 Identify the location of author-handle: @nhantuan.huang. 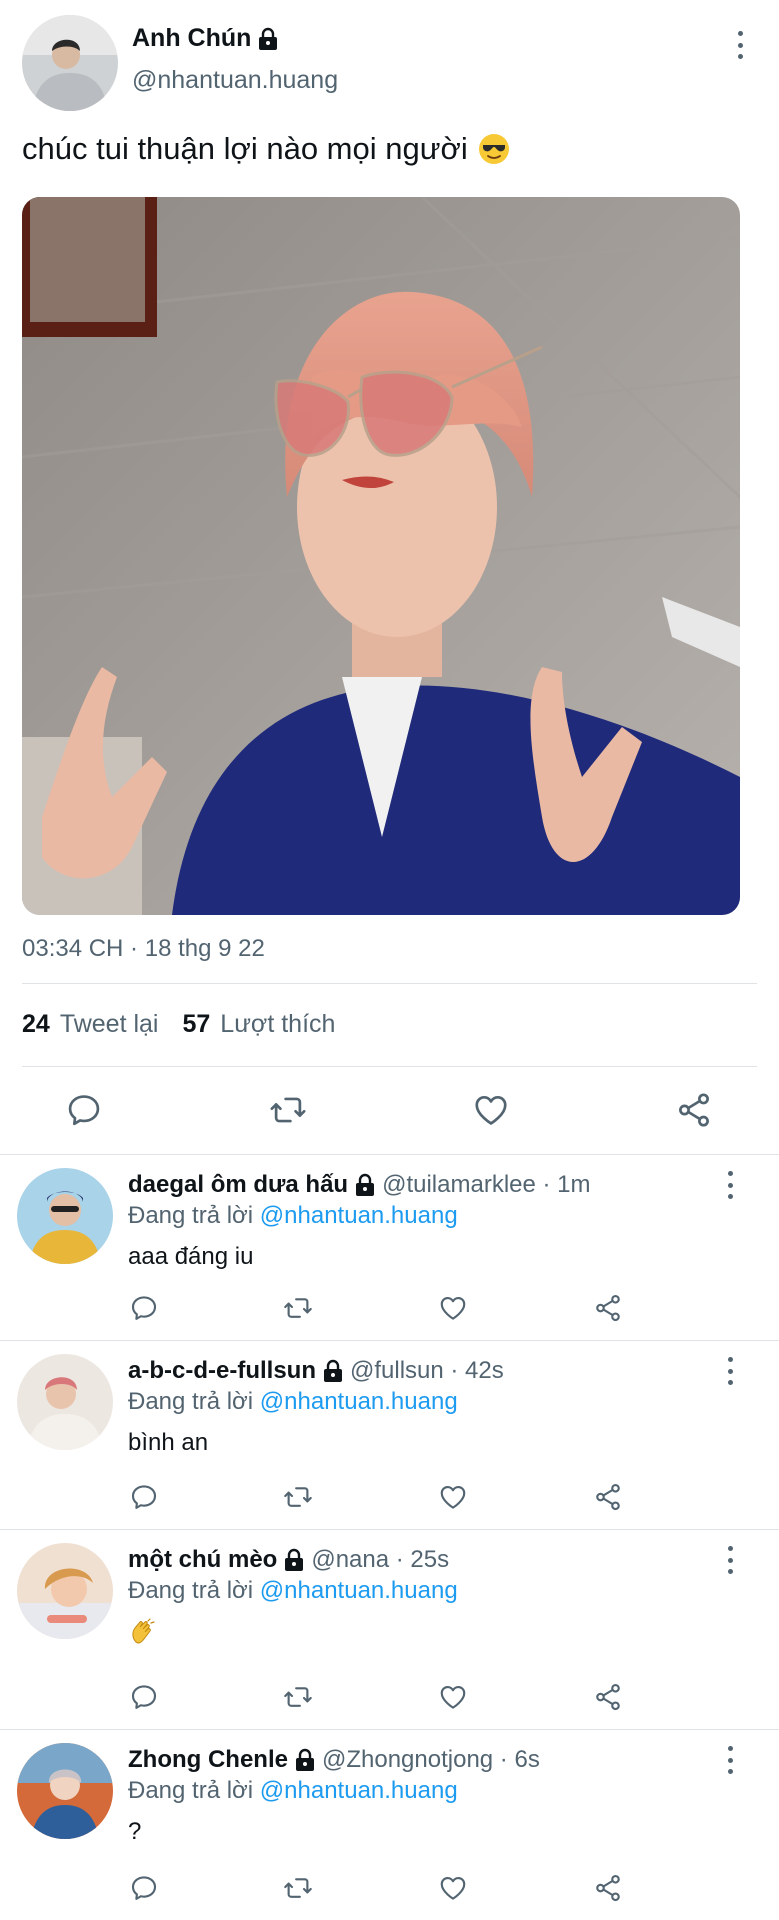
(235, 80).